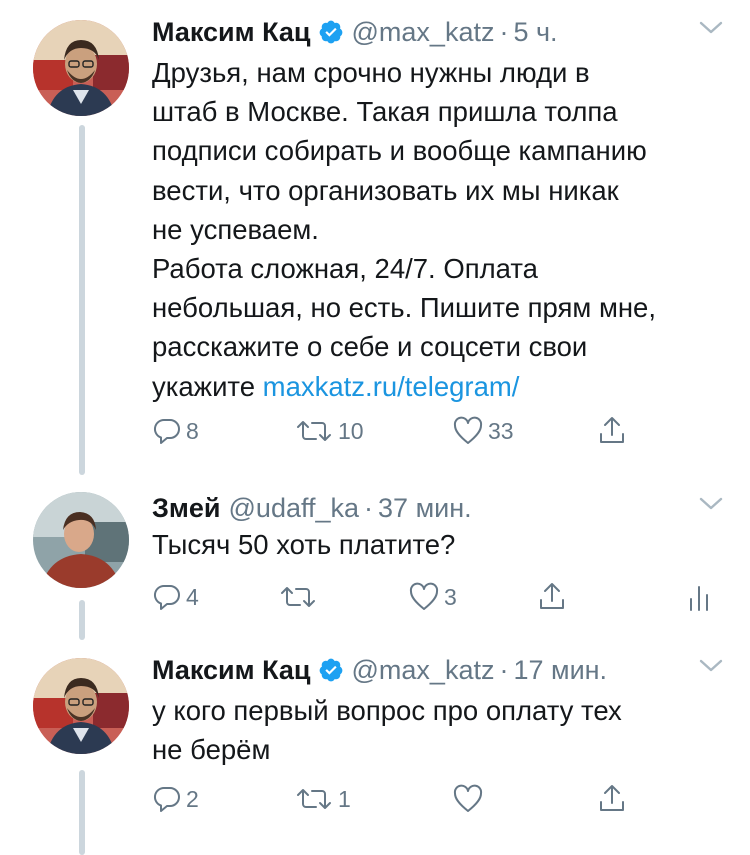 This screenshot has height=855, width=750. Describe the element at coordinates (304, 544) in the screenshot. I see `text-line: Тысяч 50 хоть платите?` at that location.